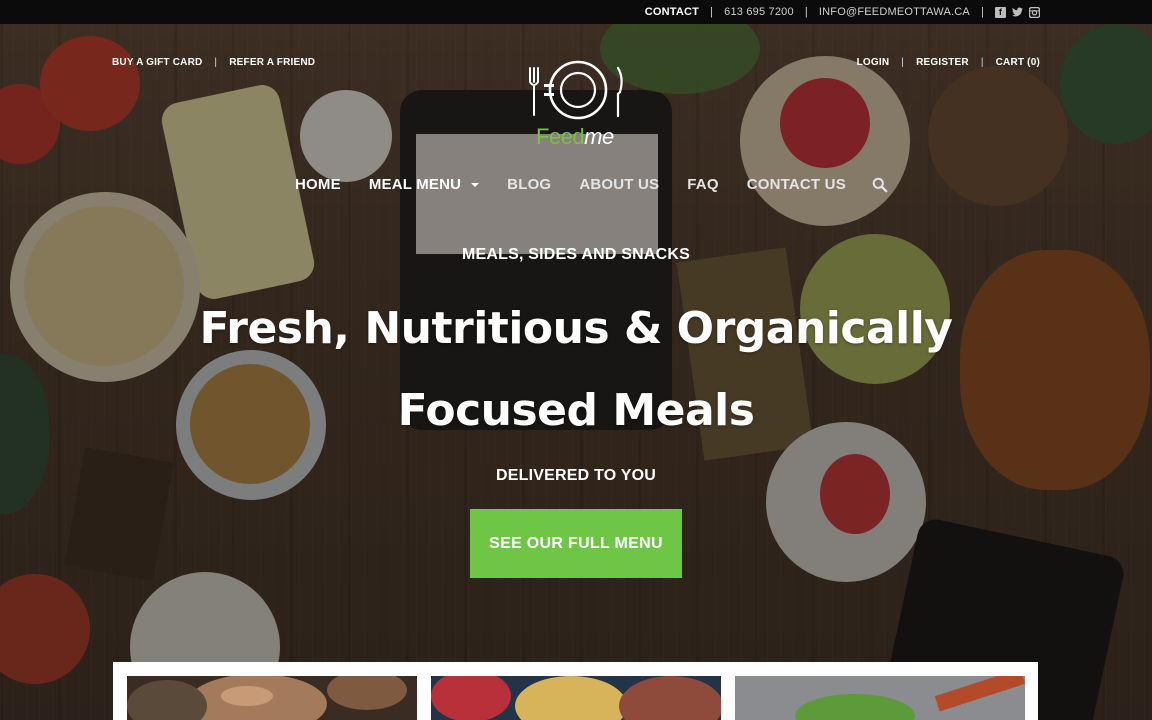  What do you see at coordinates (619, 184) in the screenshot?
I see `nav-about-us: ABOUT US` at bounding box center [619, 184].